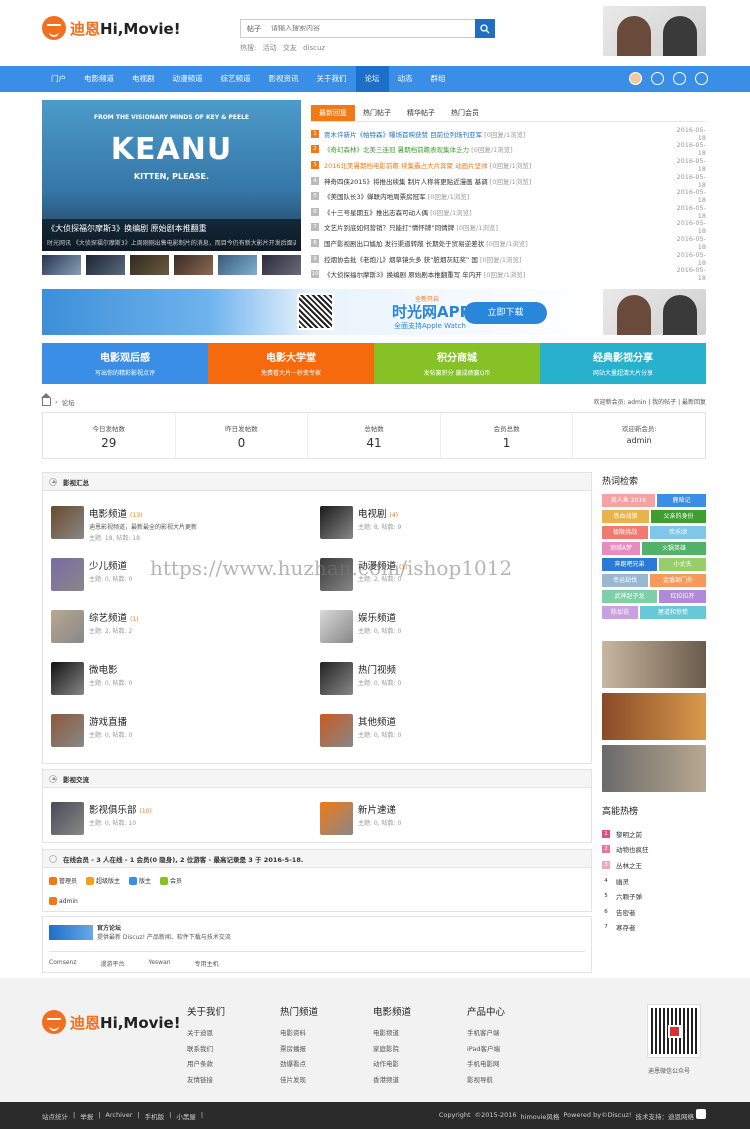 The image size is (750, 1129). Describe the element at coordinates (317, 779) in the screenshot. I see `section-header: 影视交流` at that location.